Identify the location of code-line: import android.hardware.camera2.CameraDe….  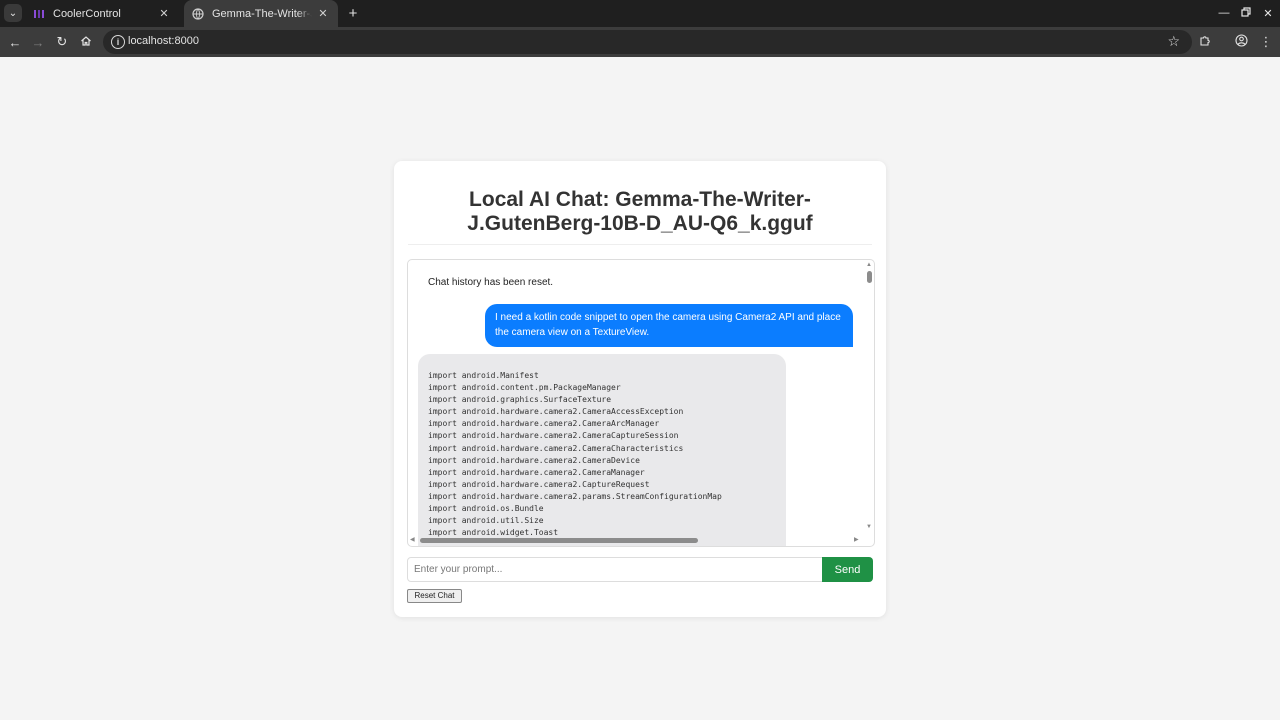
(534, 460).